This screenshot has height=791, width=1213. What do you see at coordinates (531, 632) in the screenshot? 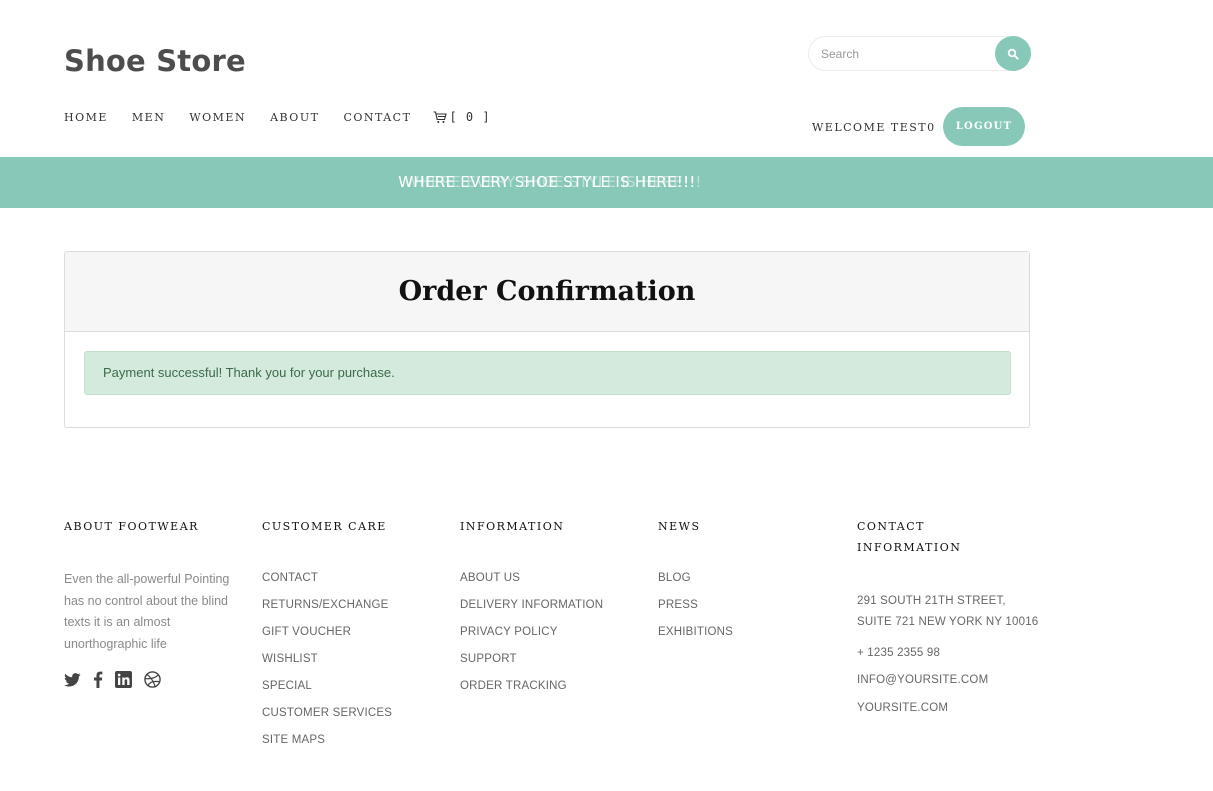
I see `footer-link-privacy: PRIVACY POLICY` at bounding box center [531, 632].